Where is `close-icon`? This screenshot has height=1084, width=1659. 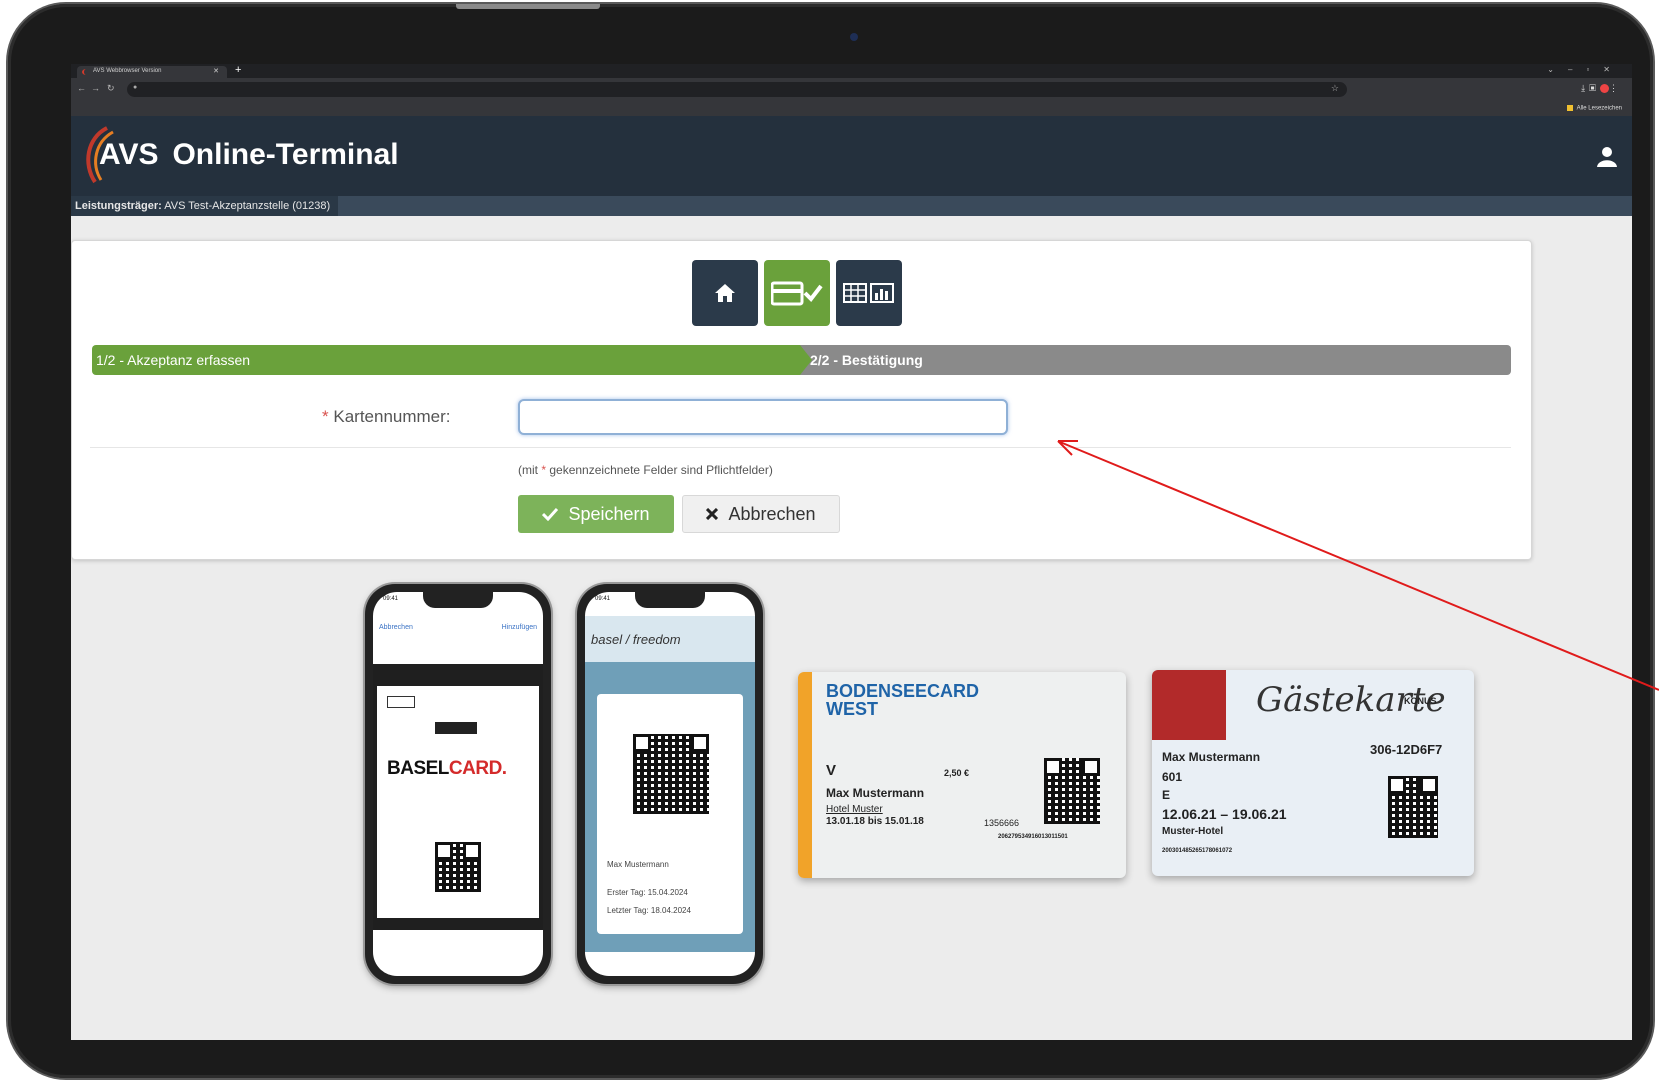 close-icon is located at coordinates (712, 514).